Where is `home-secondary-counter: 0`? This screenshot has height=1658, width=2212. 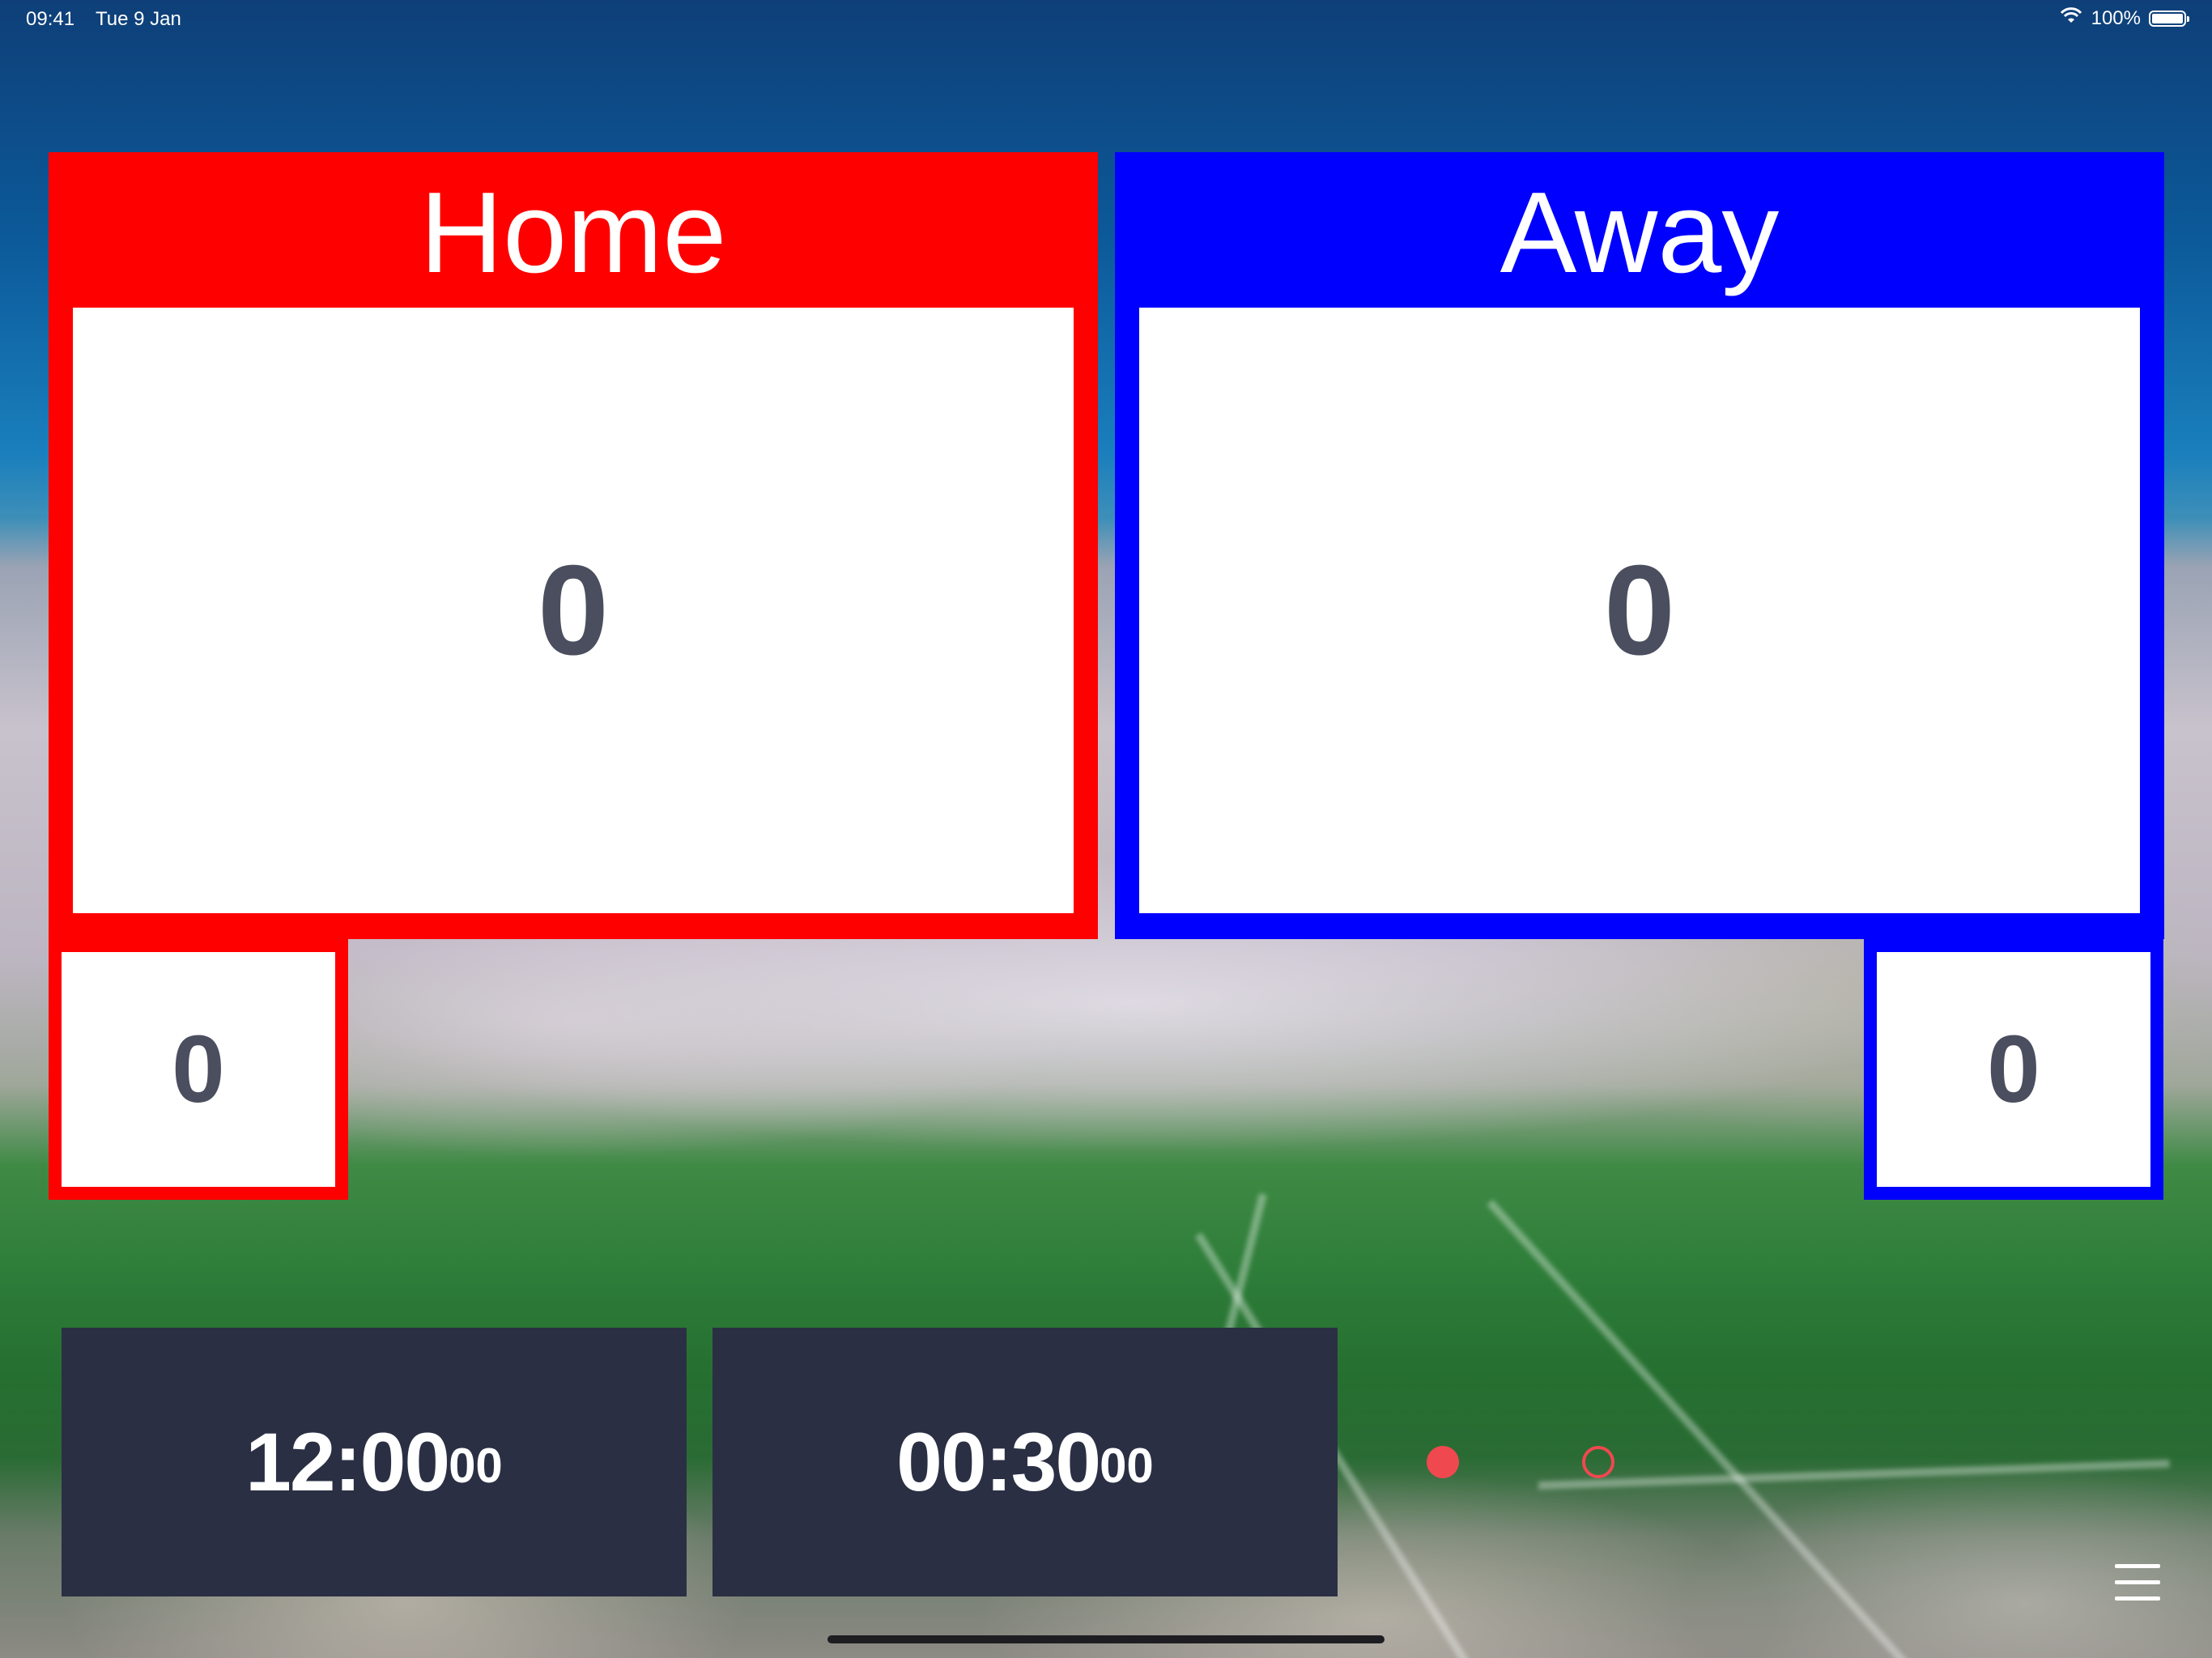 home-secondary-counter: 0 is located at coordinates (199, 1069).